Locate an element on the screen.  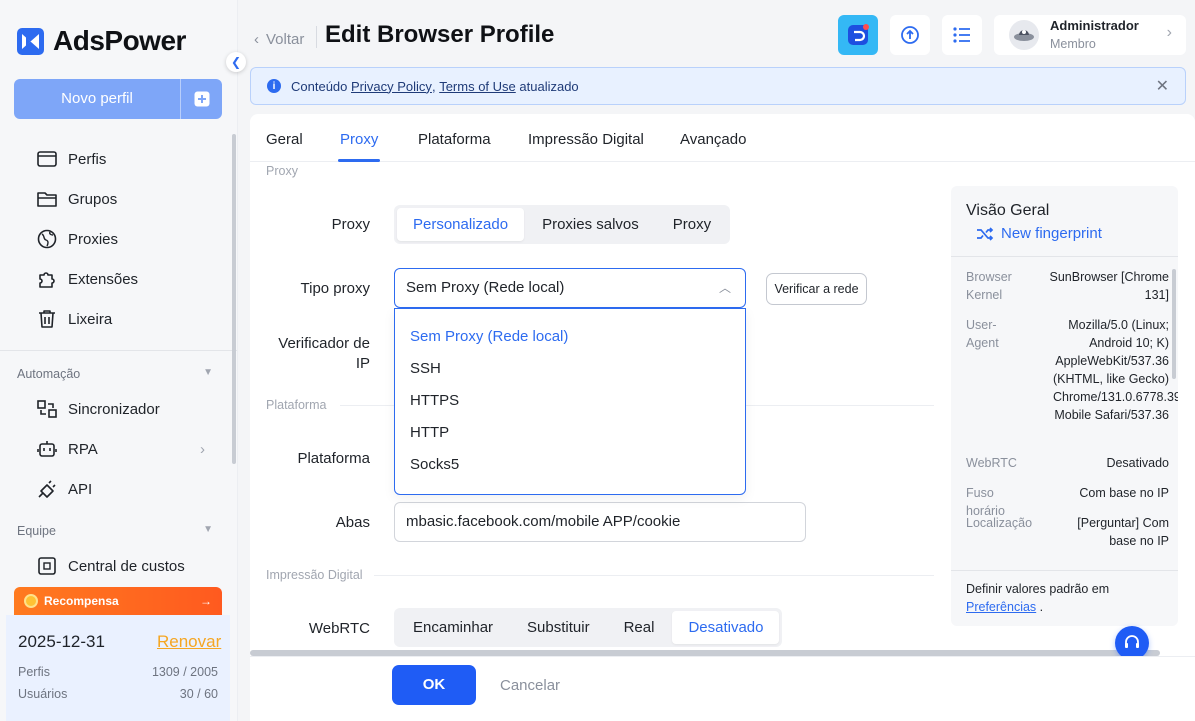
sidebar-item-proxies: Proxies is located at coordinates (77, 239).